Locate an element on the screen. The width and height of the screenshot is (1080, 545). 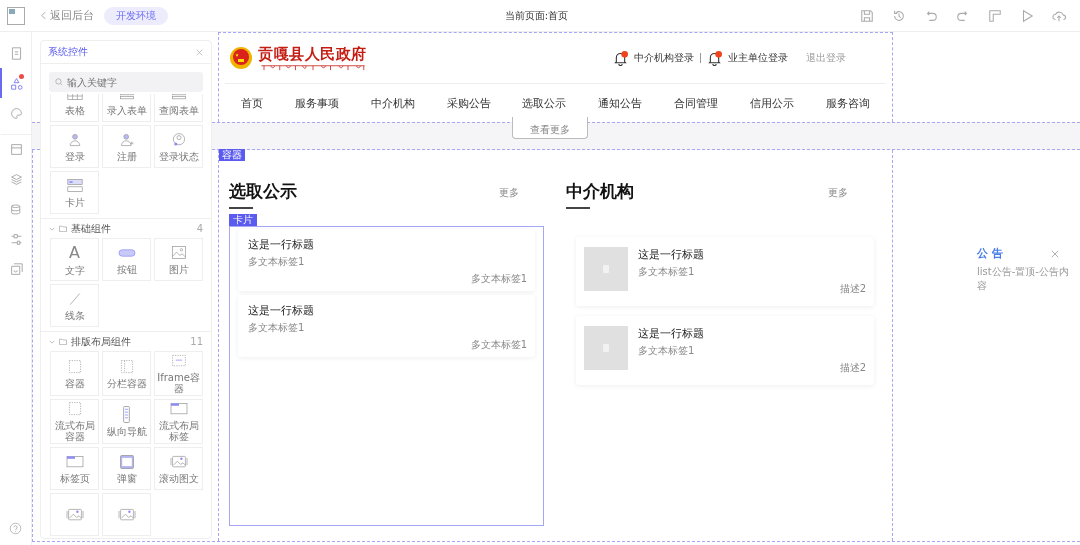
tile-label: 纵向导航 is located at coordinates (126, 431).